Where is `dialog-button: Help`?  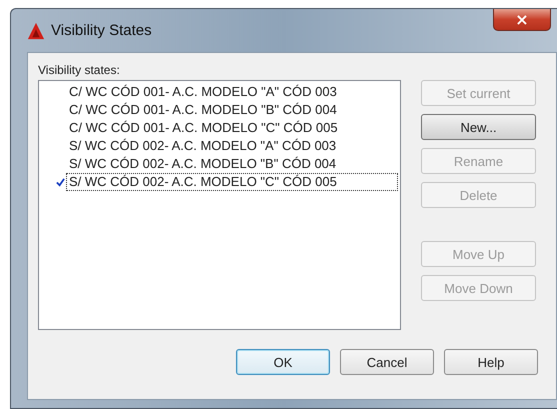 dialog-button: Help is located at coordinates (491, 362).